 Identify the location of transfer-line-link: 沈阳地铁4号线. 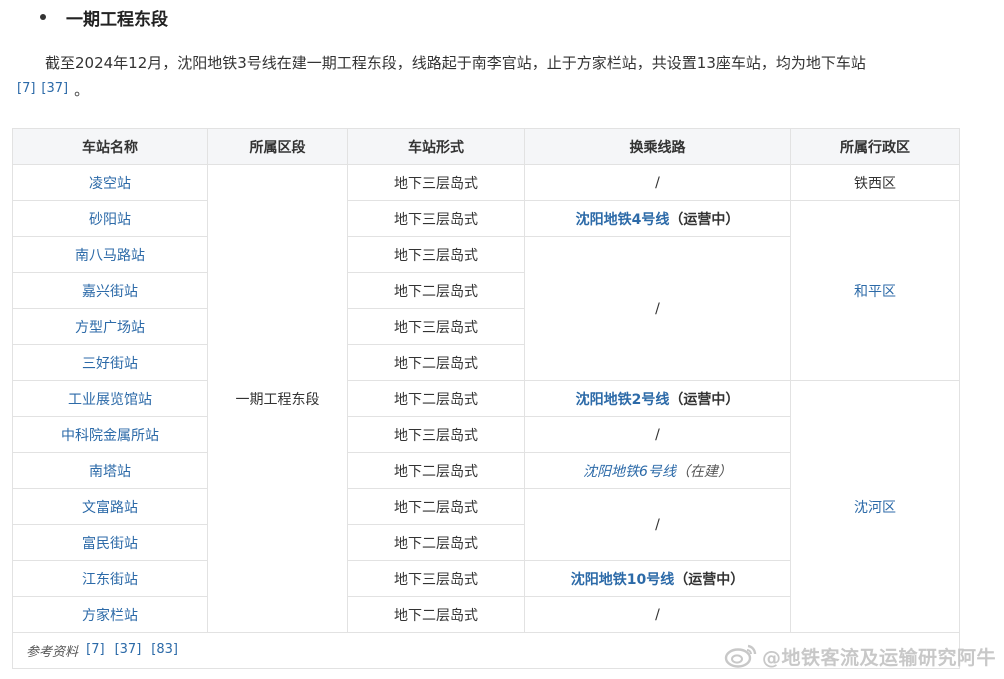
(623, 220).